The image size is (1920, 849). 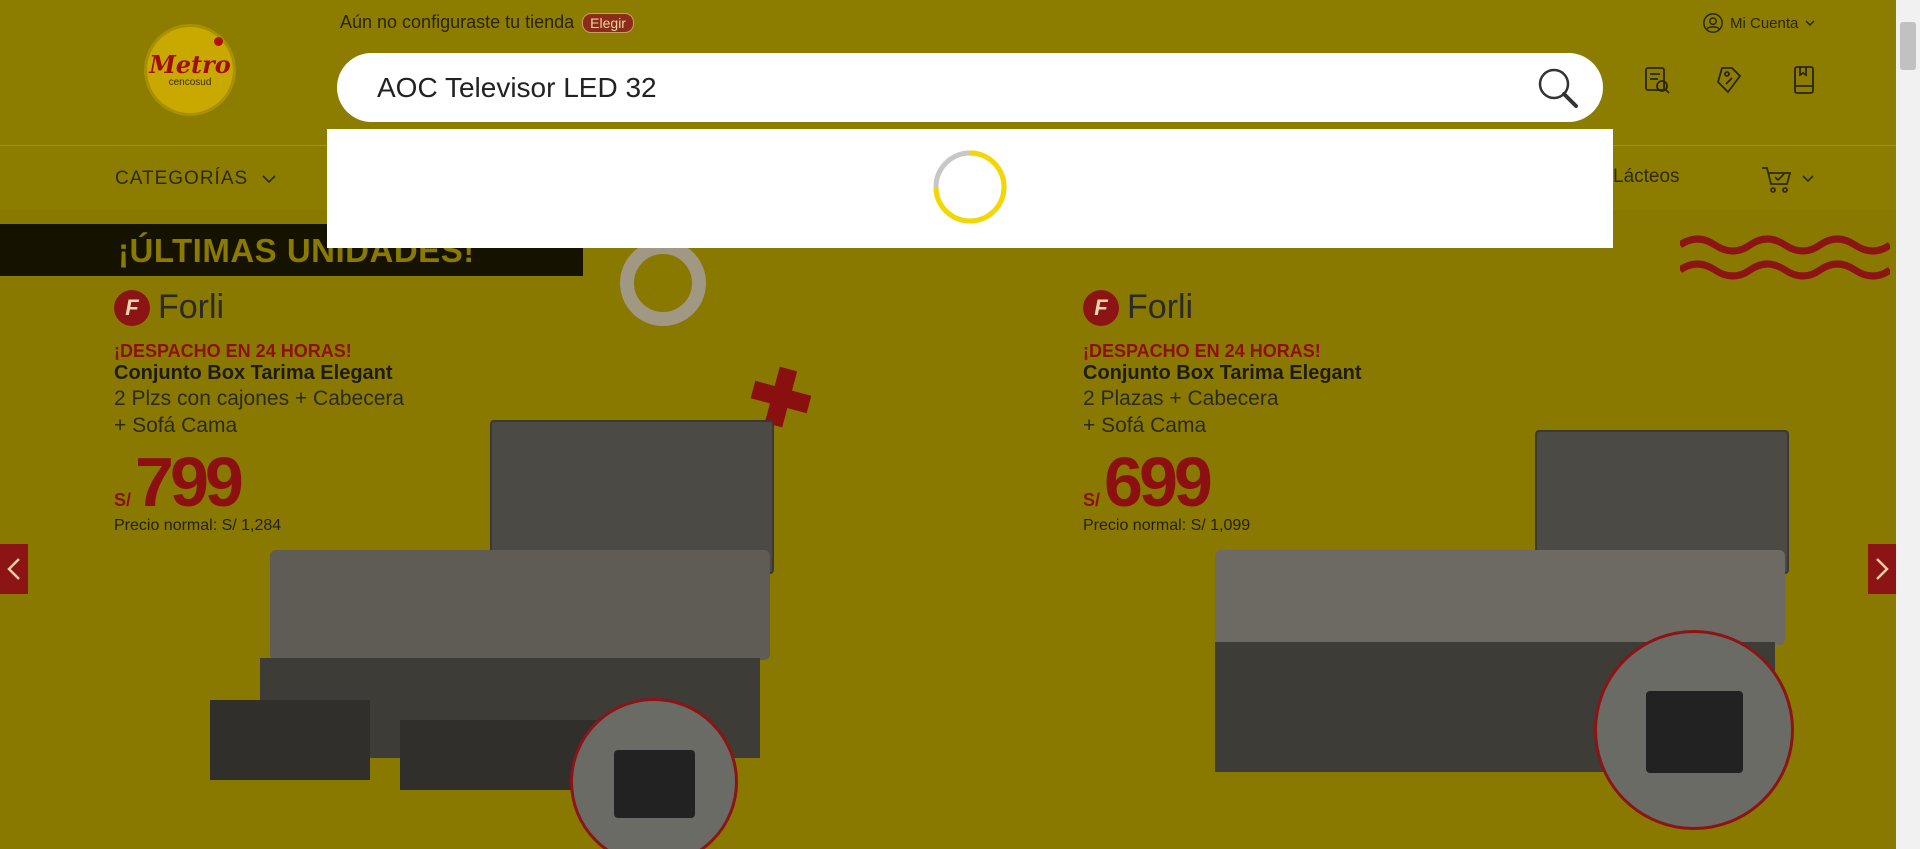 What do you see at coordinates (1777, 180) in the screenshot?
I see `cart-icon` at bounding box center [1777, 180].